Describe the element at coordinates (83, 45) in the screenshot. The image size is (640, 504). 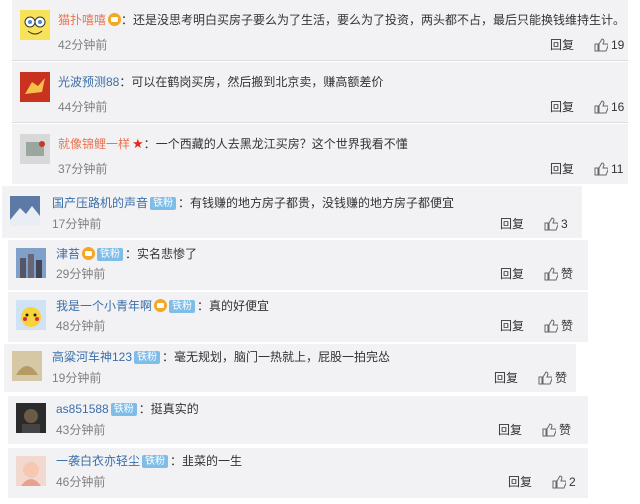
I see `timestamp: 42分钟前` at that location.